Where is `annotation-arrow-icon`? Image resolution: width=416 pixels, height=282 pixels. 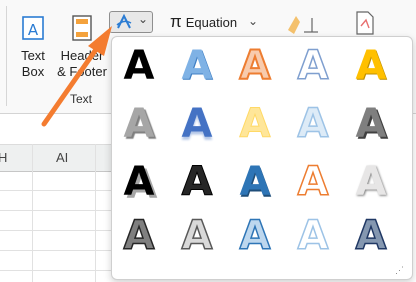 annotation-arrow-icon is located at coordinates (76, 76).